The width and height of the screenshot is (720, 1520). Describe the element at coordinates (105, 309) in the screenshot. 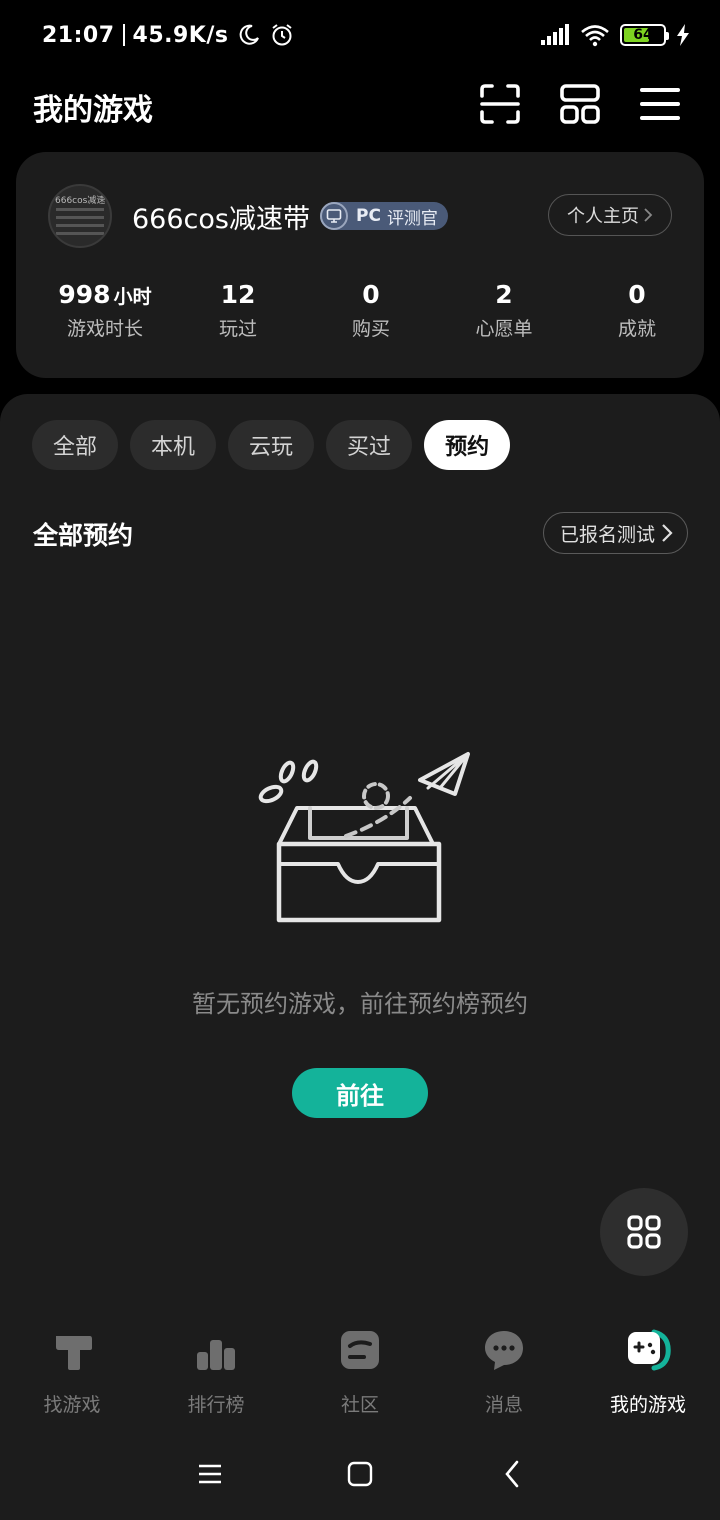

I see `stat-playtime: 998 小时 游戏时长` at that location.